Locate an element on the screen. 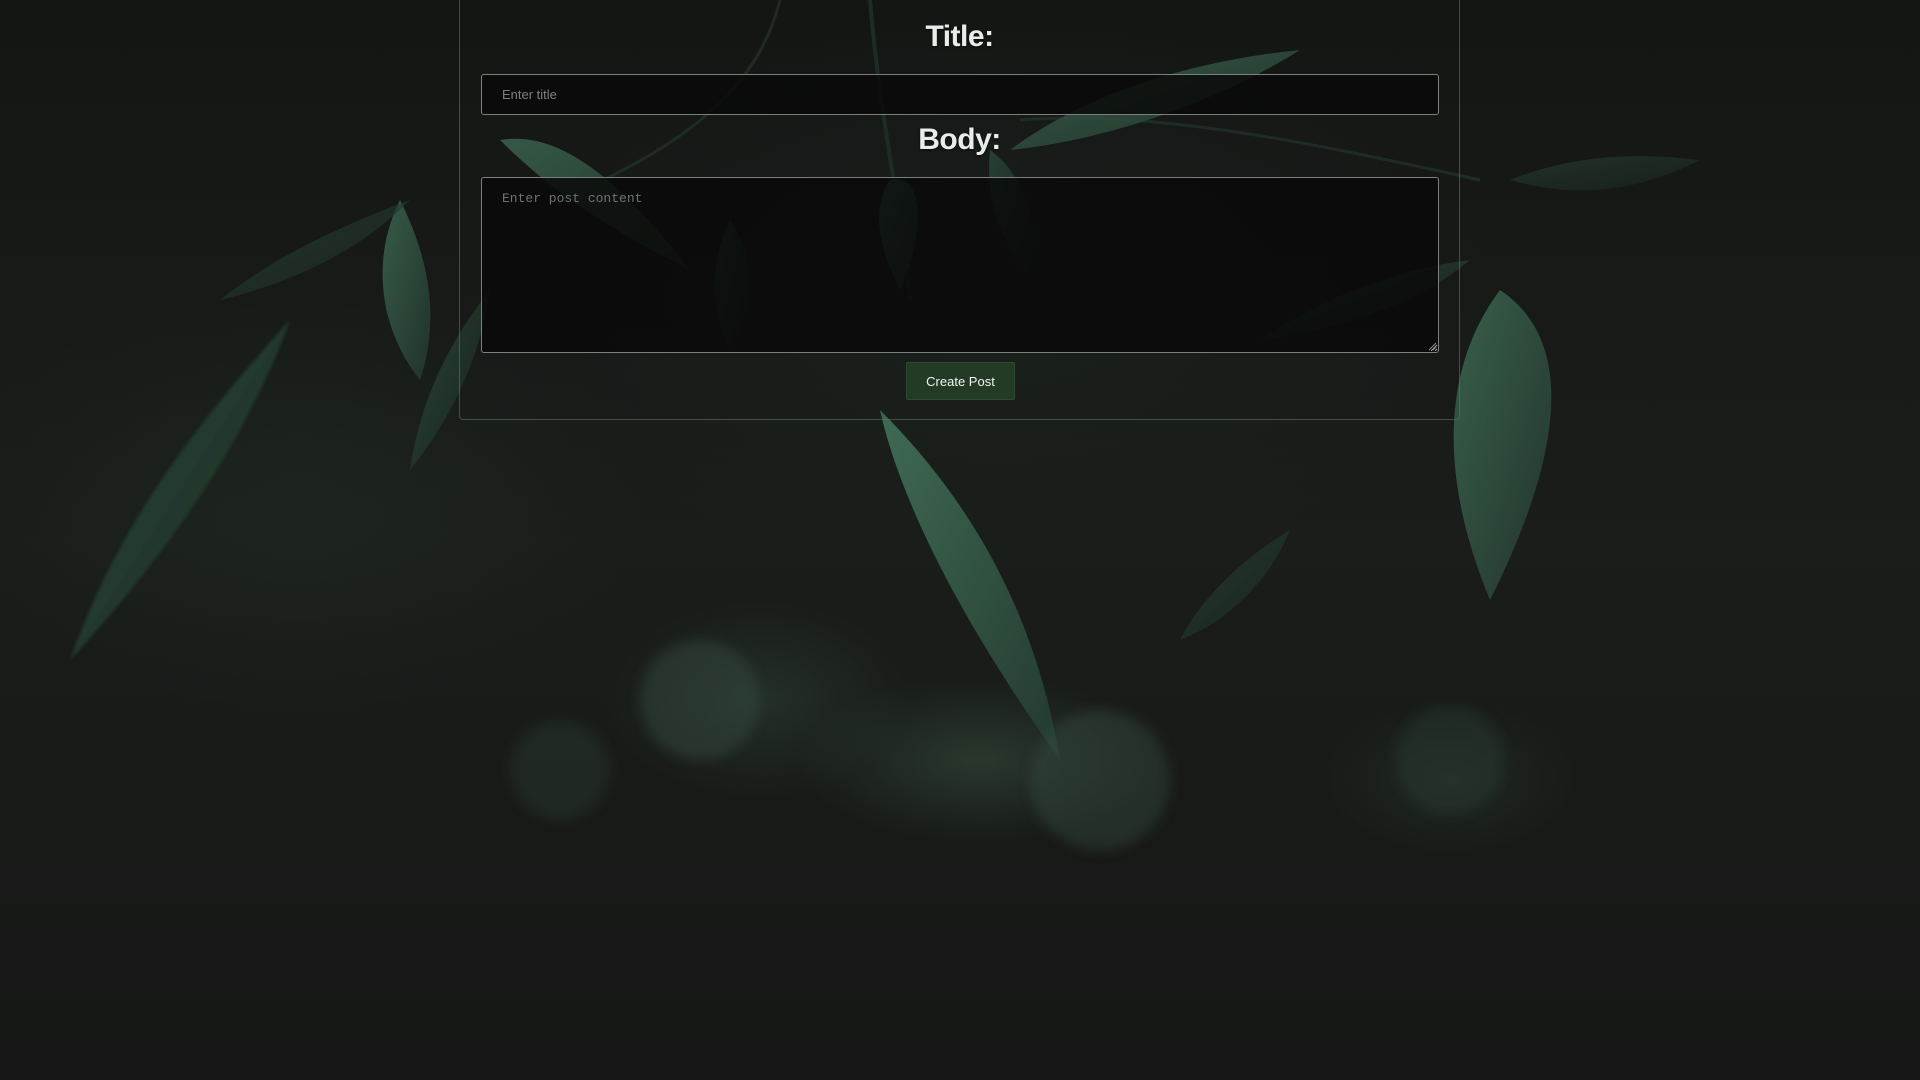 This screenshot has height=1080, width=1920. body-textarea is located at coordinates (960, 265).